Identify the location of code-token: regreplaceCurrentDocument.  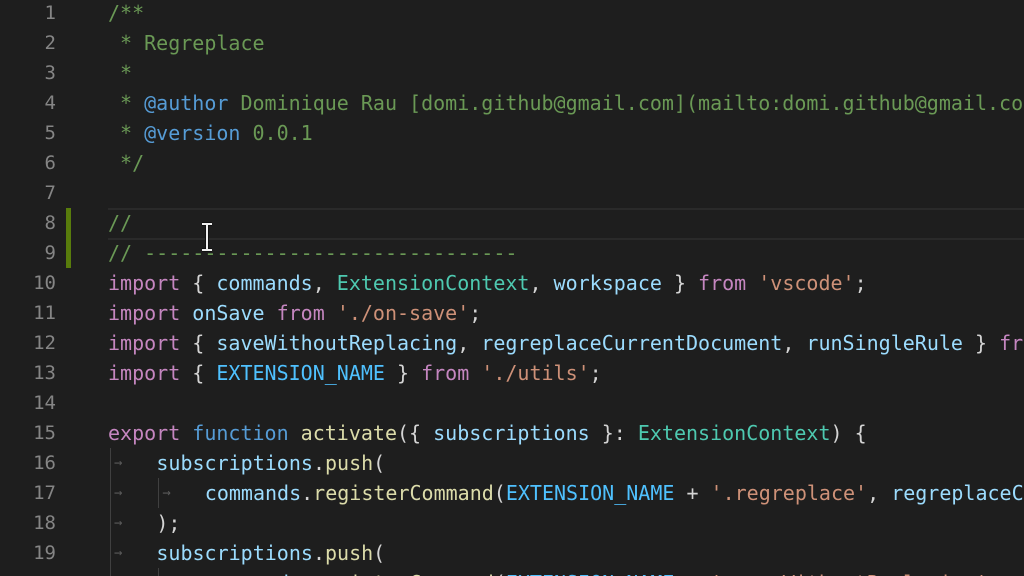
(632, 343).